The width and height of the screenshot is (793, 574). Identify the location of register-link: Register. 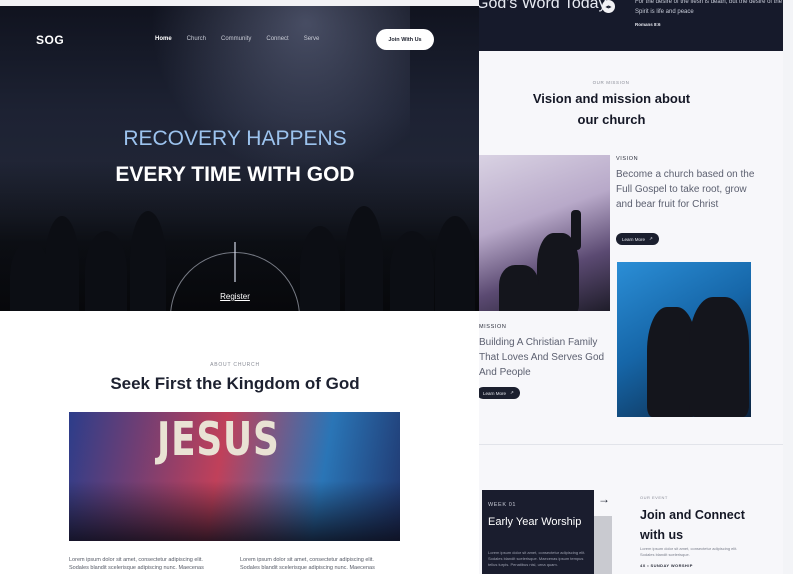
(235, 296).